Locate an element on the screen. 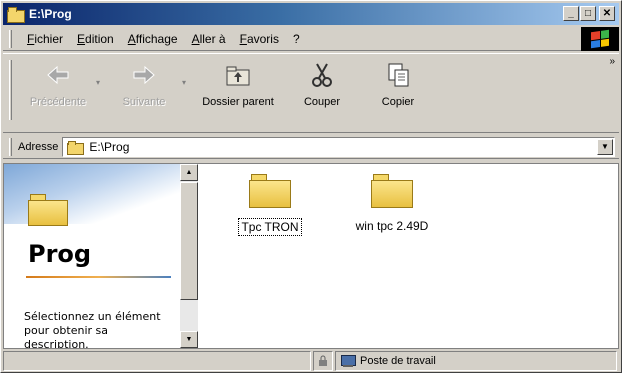 The height and width of the screenshot is (373, 622). status-main is located at coordinates (157, 361).